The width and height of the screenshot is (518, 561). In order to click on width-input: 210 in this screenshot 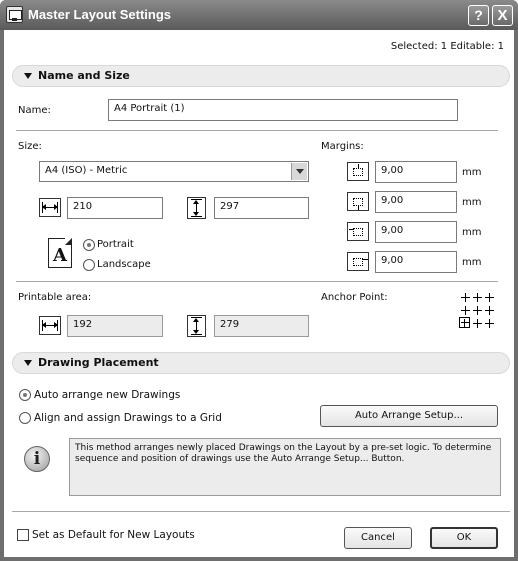, I will do `click(115, 208)`.